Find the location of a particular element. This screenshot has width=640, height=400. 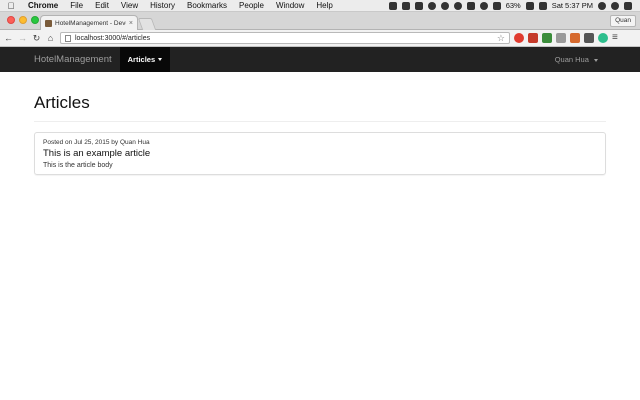

nav-user-menu: Quan Hua is located at coordinates (576, 59).